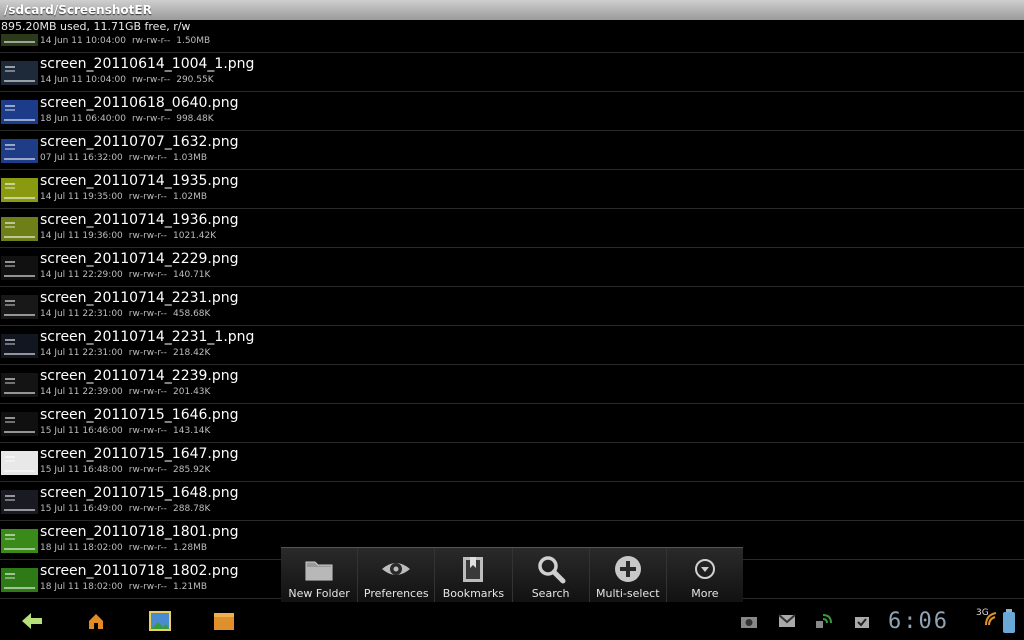  I want to click on file-name: screen_20110715_1647.png, so click(139, 454).